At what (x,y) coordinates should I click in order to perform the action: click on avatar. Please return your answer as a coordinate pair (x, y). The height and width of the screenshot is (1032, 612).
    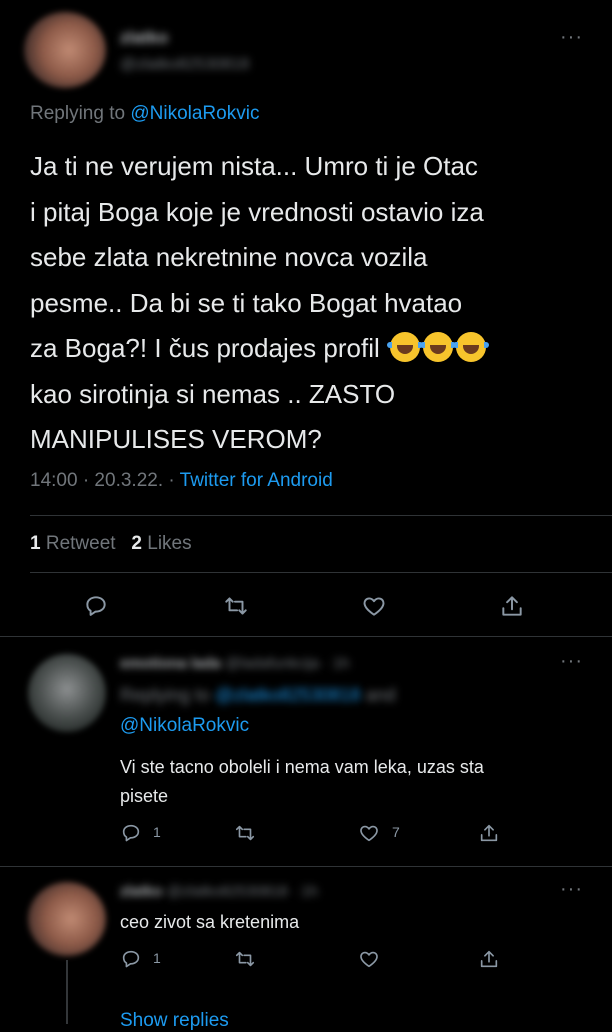
    Looking at the image, I should click on (65, 50).